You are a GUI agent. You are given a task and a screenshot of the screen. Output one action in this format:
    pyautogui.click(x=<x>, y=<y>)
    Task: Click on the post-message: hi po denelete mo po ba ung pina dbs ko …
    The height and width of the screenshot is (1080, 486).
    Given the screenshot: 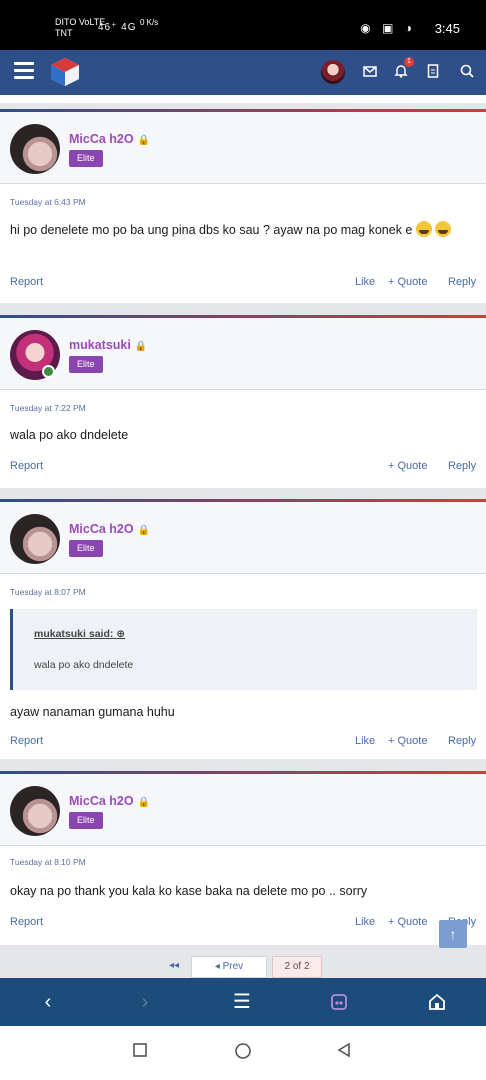 What is the action you would take?
    pyautogui.click(x=244, y=230)
    